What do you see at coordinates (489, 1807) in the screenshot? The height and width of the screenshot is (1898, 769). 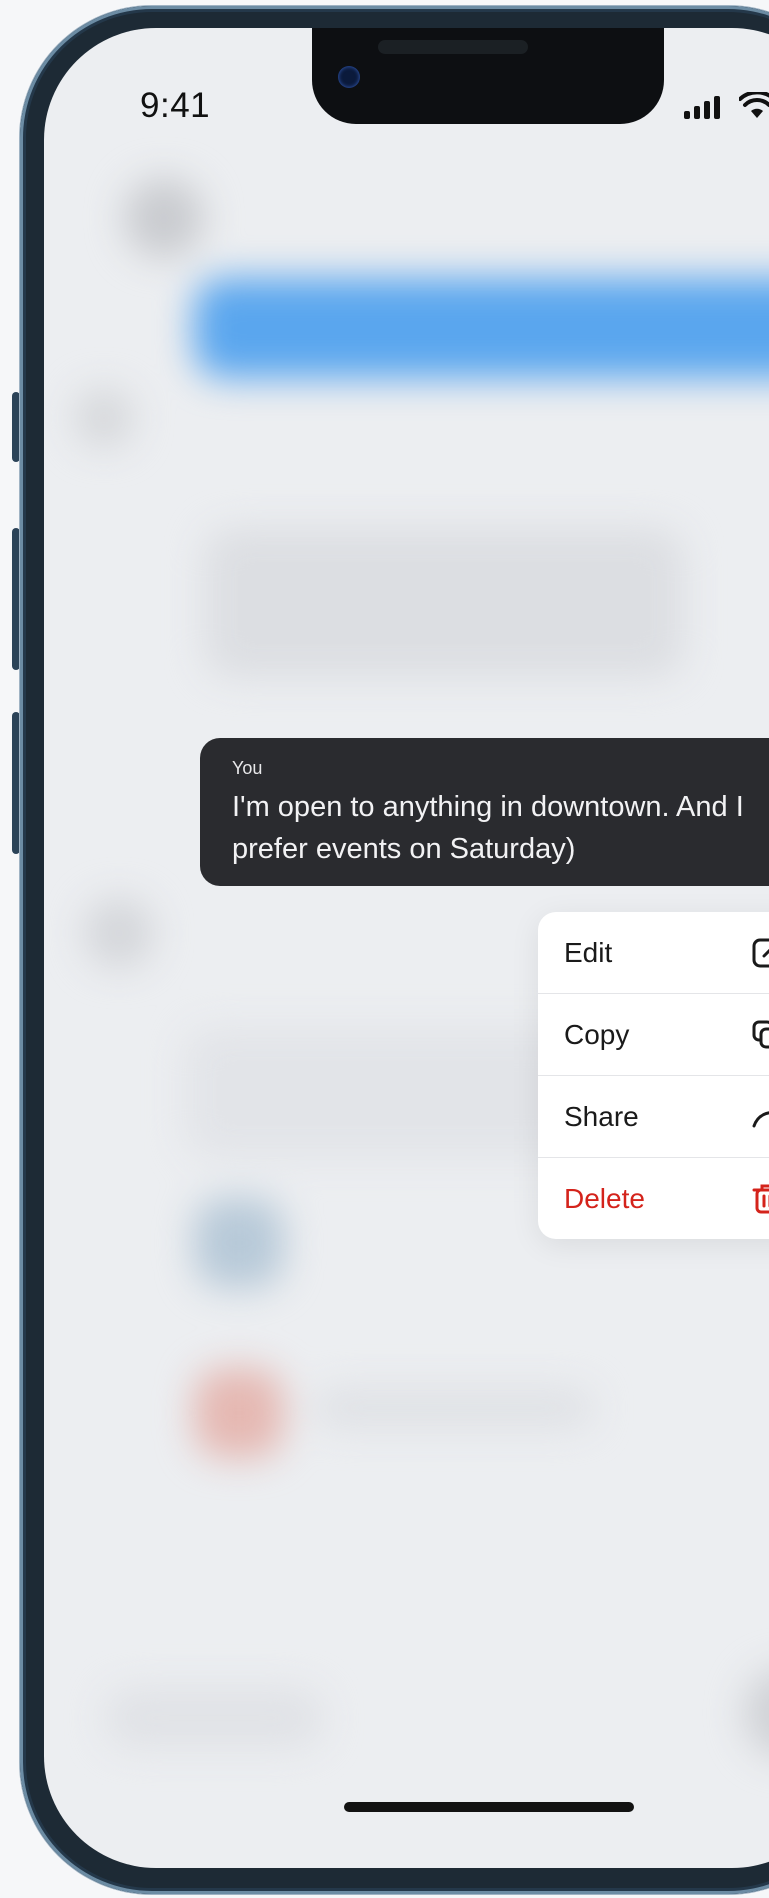 I see `home-indicator` at bounding box center [489, 1807].